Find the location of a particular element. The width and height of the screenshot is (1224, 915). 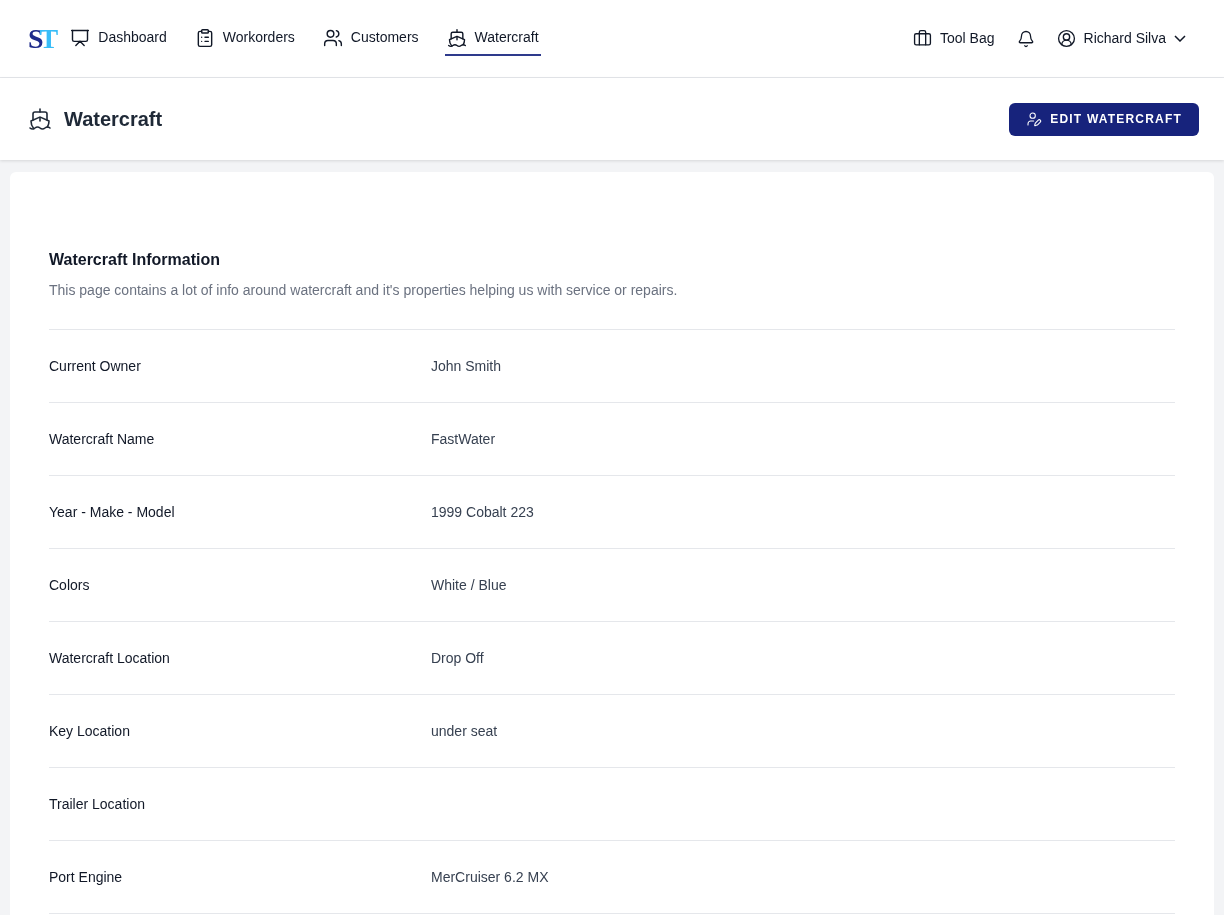

notifications-icon is located at coordinates (1025, 38).